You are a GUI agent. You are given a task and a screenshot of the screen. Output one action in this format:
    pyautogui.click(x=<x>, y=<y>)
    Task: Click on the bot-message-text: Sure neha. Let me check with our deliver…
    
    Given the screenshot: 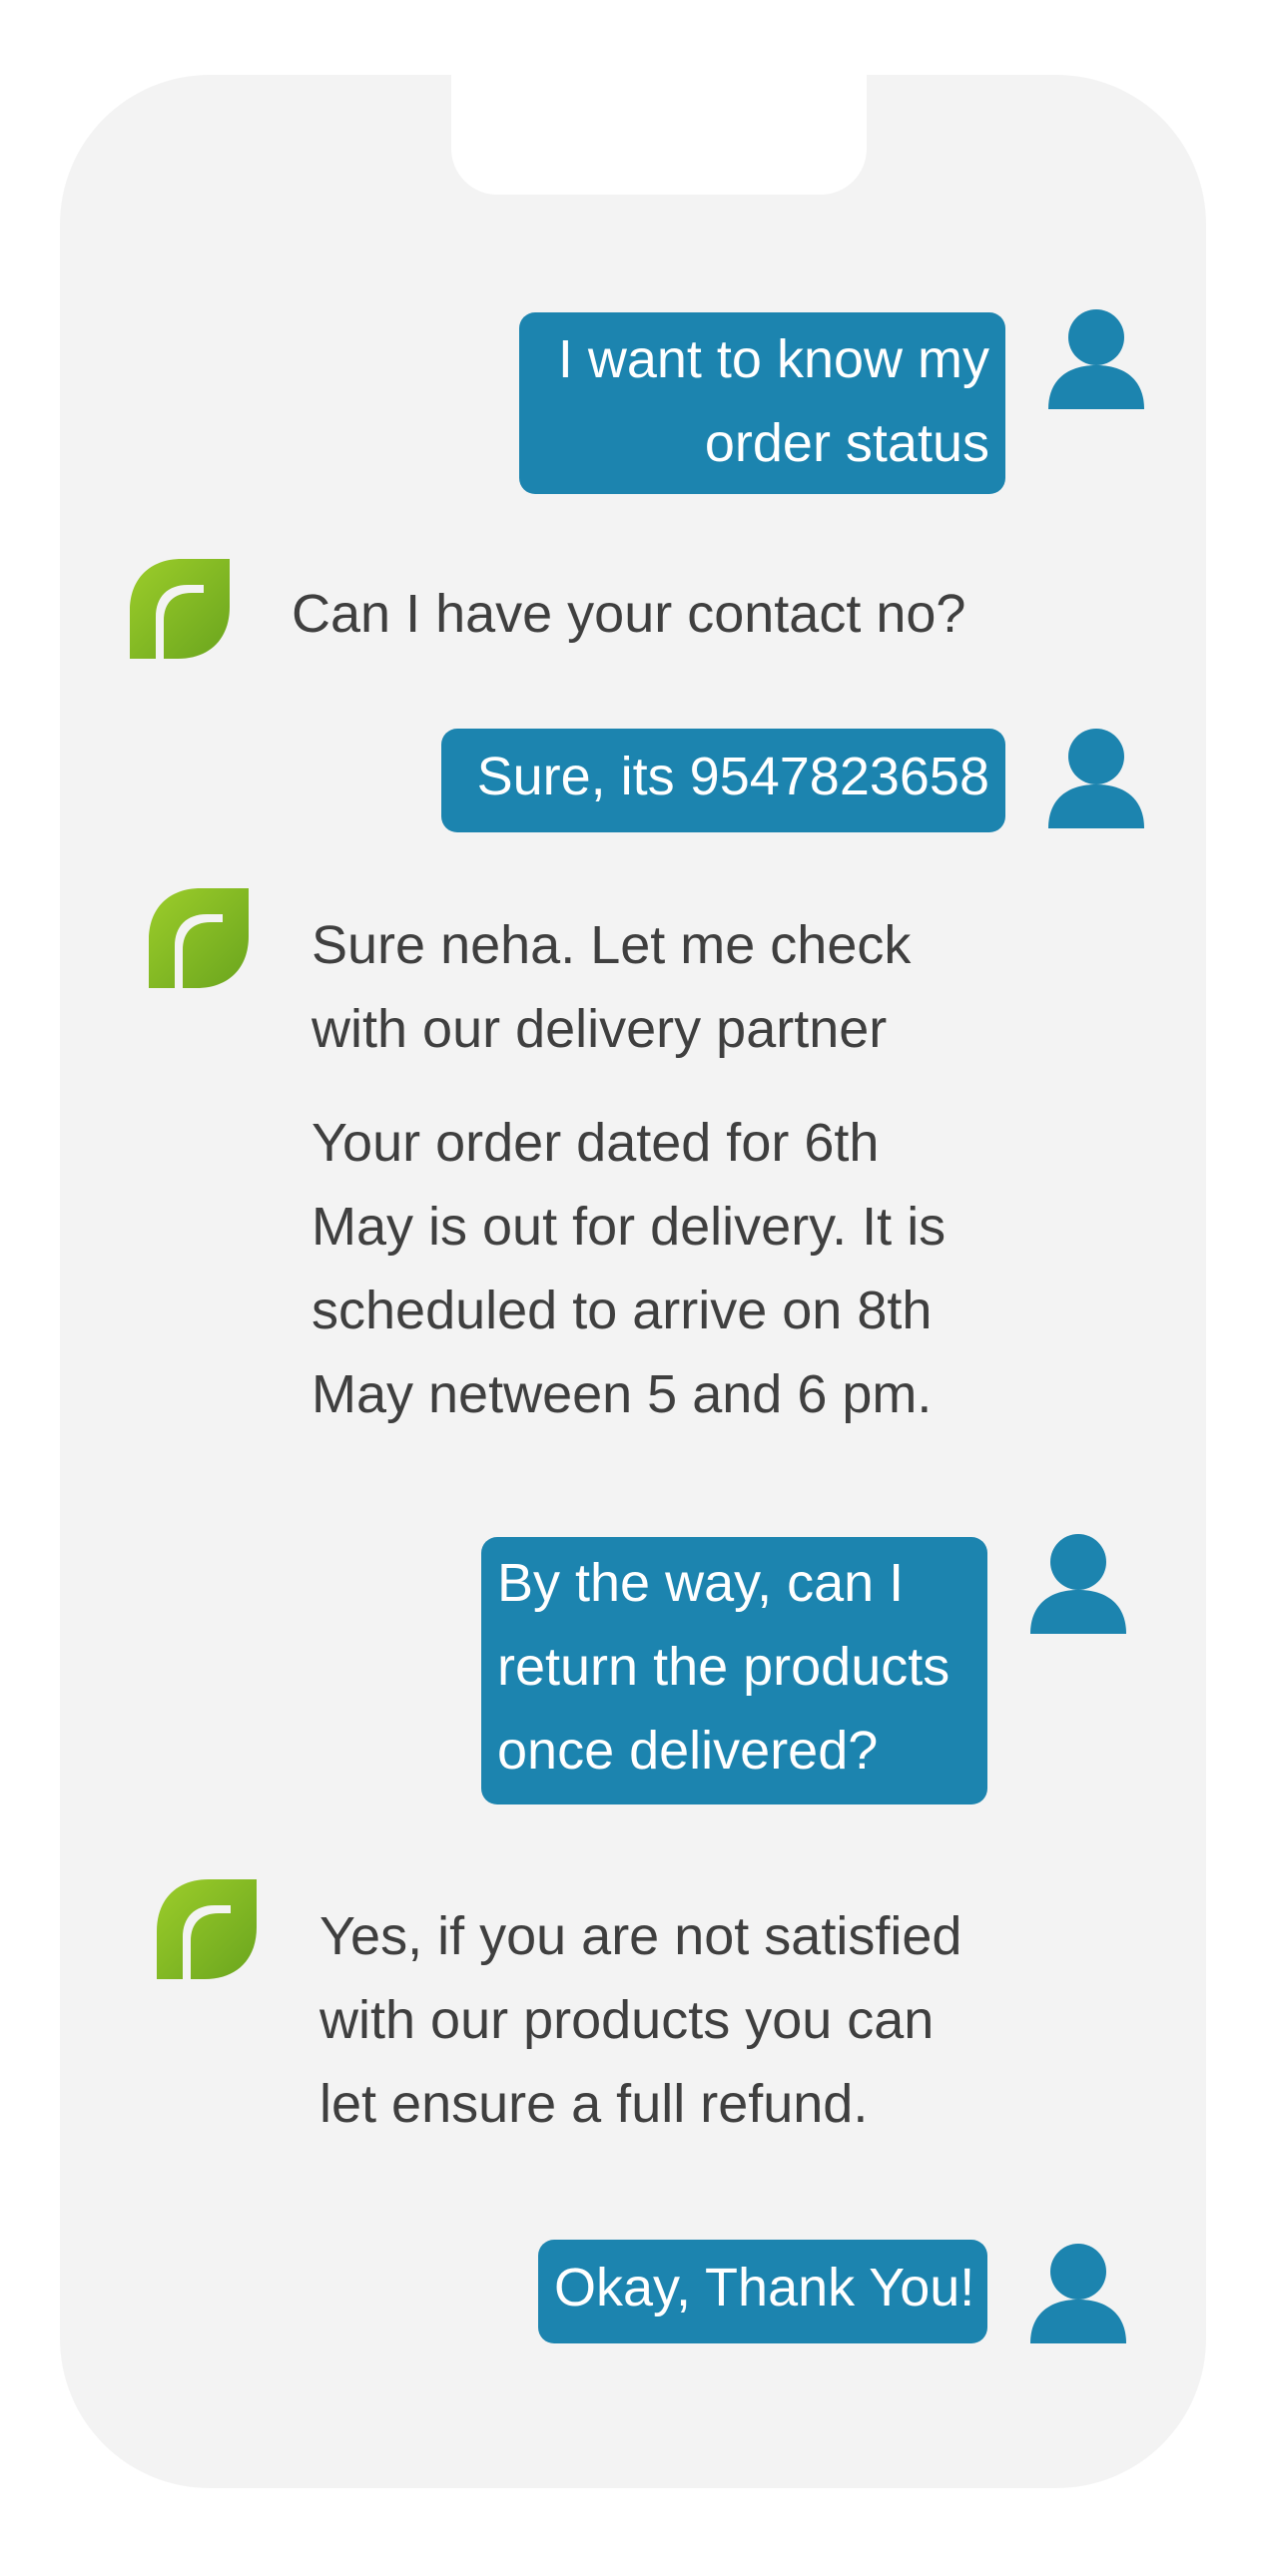 What is the action you would take?
    pyautogui.click(x=611, y=987)
    